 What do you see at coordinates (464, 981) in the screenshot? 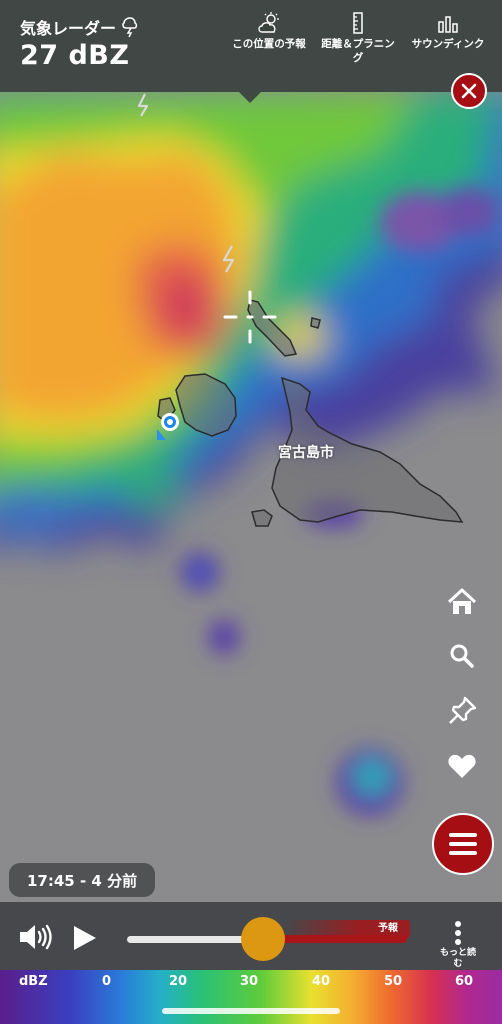
I see `legend-tick: 60` at bounding box center [464, 981].